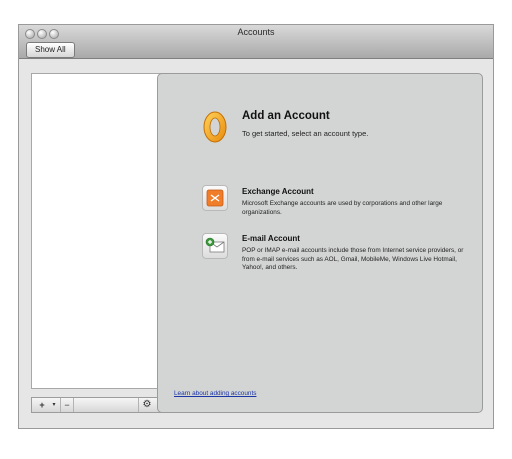 The width and height of the screenshot is (512, 459). I want to click on email-account-button, so click(215, 246).